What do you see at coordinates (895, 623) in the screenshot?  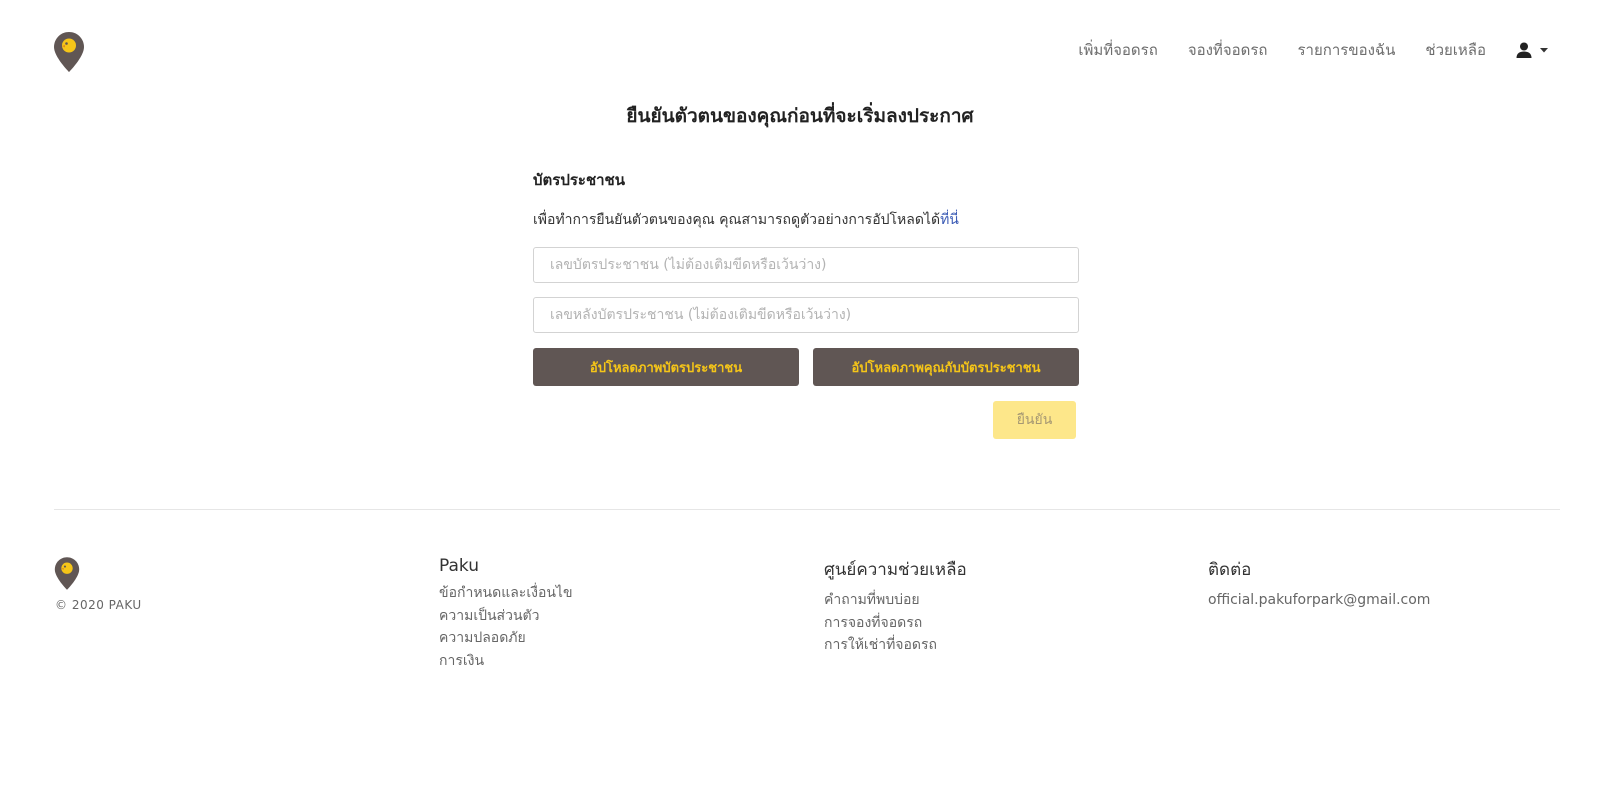 I see `footer-link-booking: การจองที่จอดรถ` at bounding box center [895, 623].